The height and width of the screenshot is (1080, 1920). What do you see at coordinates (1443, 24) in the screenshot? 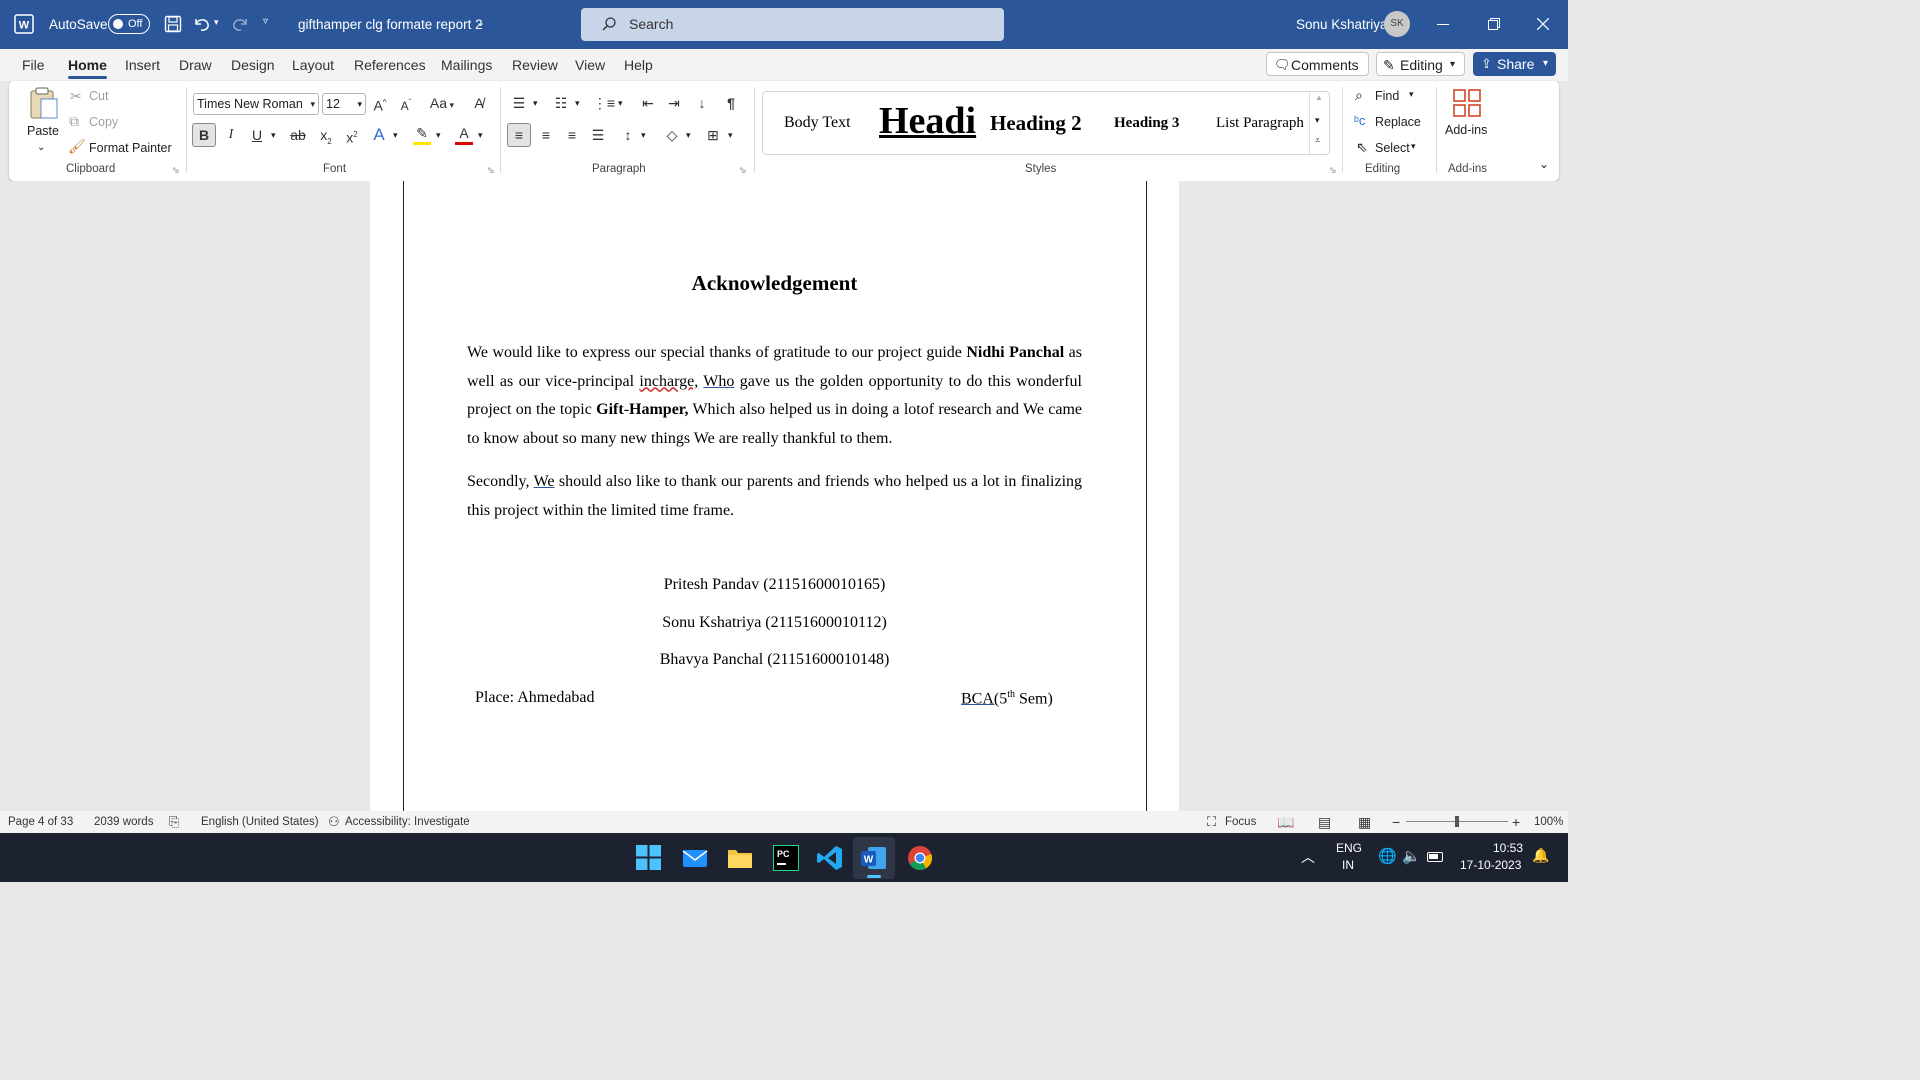
I see `minimize-icon` at bounding box center [1443, 24].